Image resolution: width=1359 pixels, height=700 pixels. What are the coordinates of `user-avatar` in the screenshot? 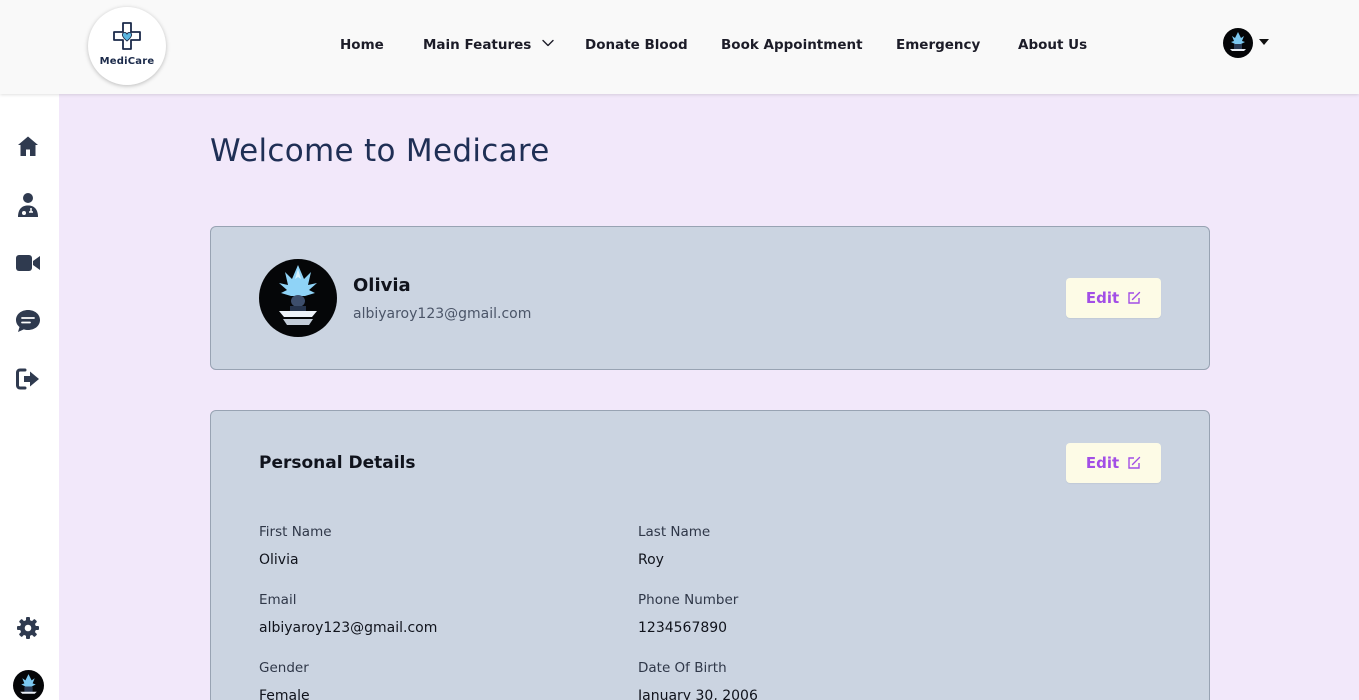 It's located at (1238, 43).